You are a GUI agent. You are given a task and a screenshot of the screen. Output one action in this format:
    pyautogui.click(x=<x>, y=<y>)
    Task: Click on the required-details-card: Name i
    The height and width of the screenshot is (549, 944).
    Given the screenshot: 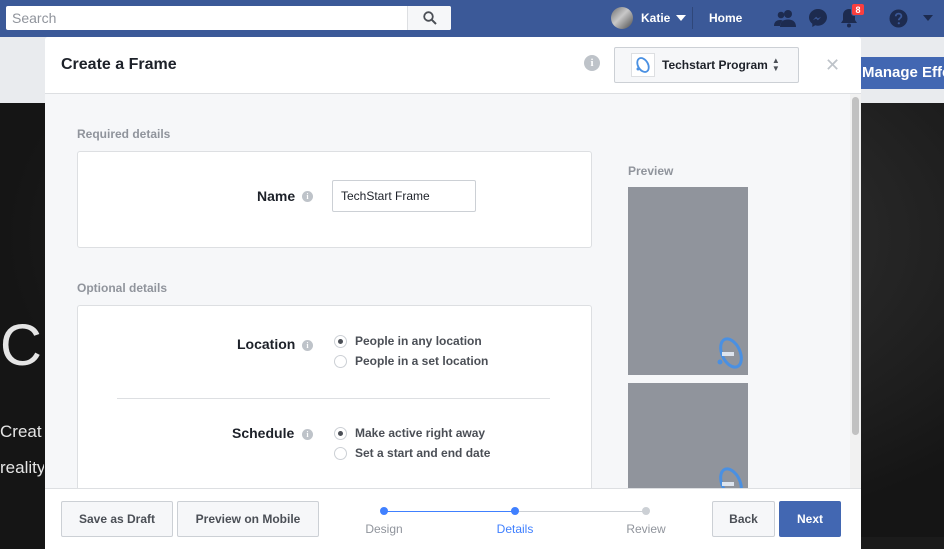 What is the action you would take?
    pyautogui.click(x=334, y=199)
    